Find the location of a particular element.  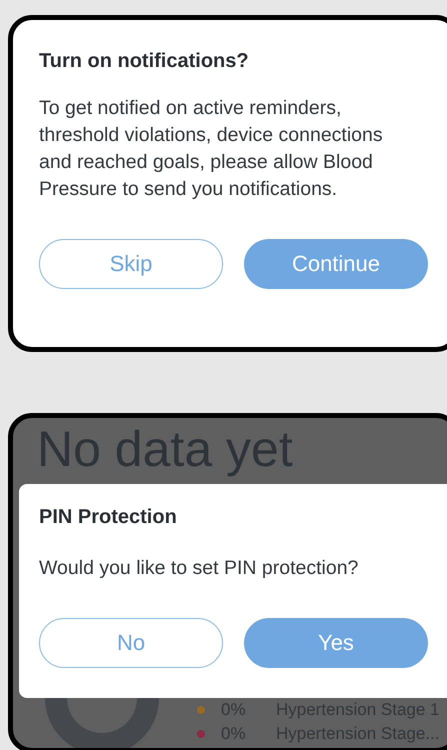

continue-button: Continue is located at coordinates (336, 264).